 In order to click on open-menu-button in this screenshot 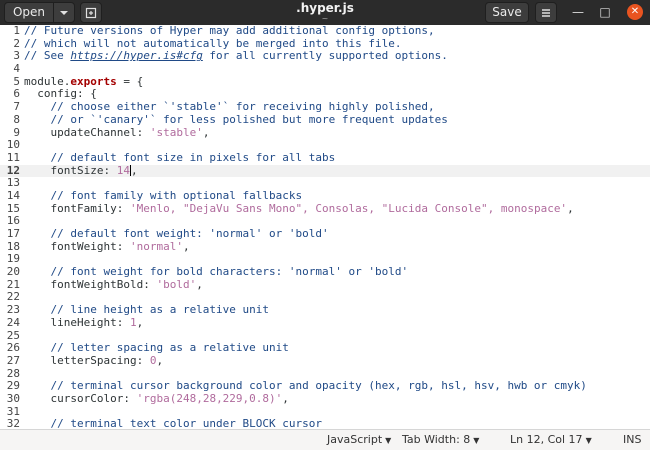, I will do `click(64, 12)`.